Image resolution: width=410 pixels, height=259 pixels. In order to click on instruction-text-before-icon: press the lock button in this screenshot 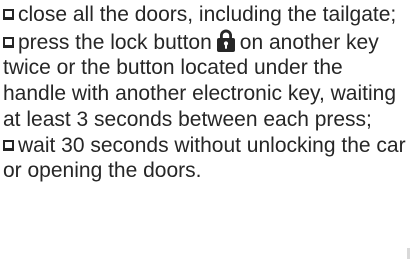, I will do `click(115, 42)`.